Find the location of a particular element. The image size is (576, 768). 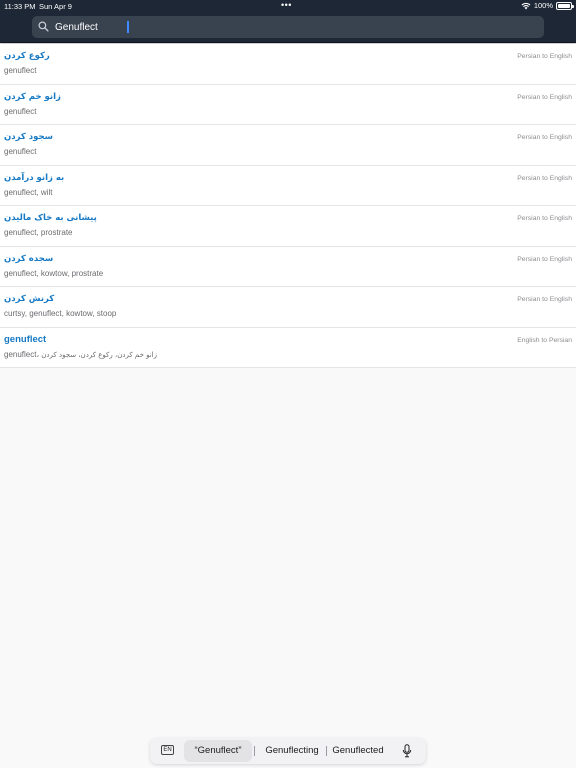

result-title: زانو خم کردن is located at coordinates (32, 96).